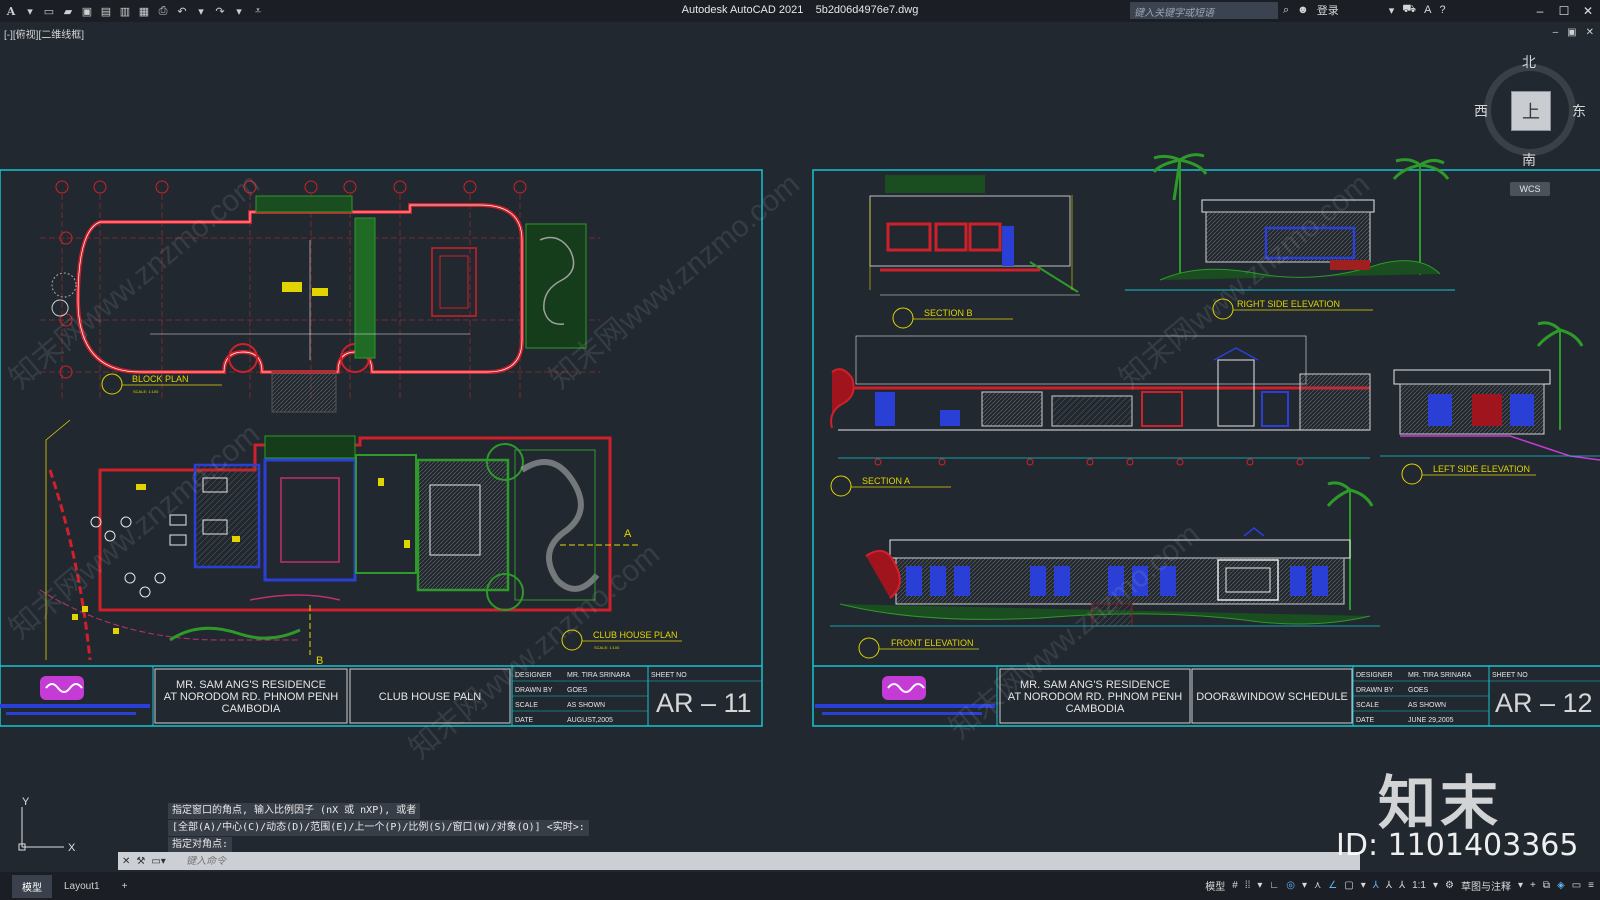 Image resolution: width=1600 pixels, height=900 pixels. Describe the element at coordinates (1375, 690) in the screenshot. I see `drawn-by-label: DRAWN BY` at that location.